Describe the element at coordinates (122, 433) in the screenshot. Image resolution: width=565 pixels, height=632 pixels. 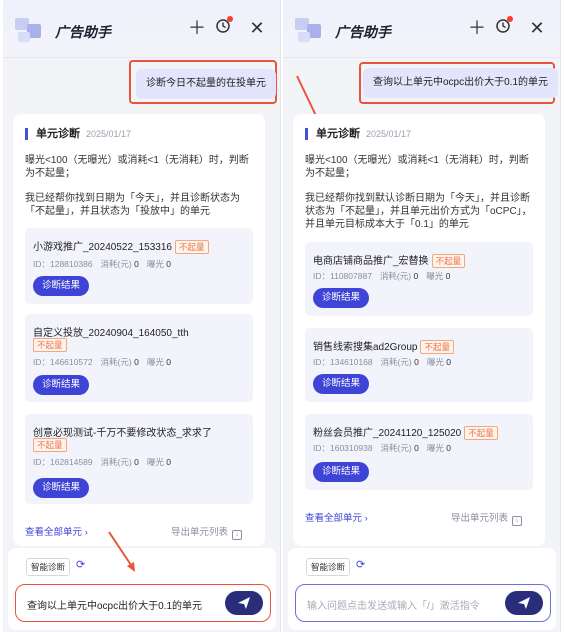
I see `unit-name: 创意必现测试-千万不要修改状态_求求了` at that location.